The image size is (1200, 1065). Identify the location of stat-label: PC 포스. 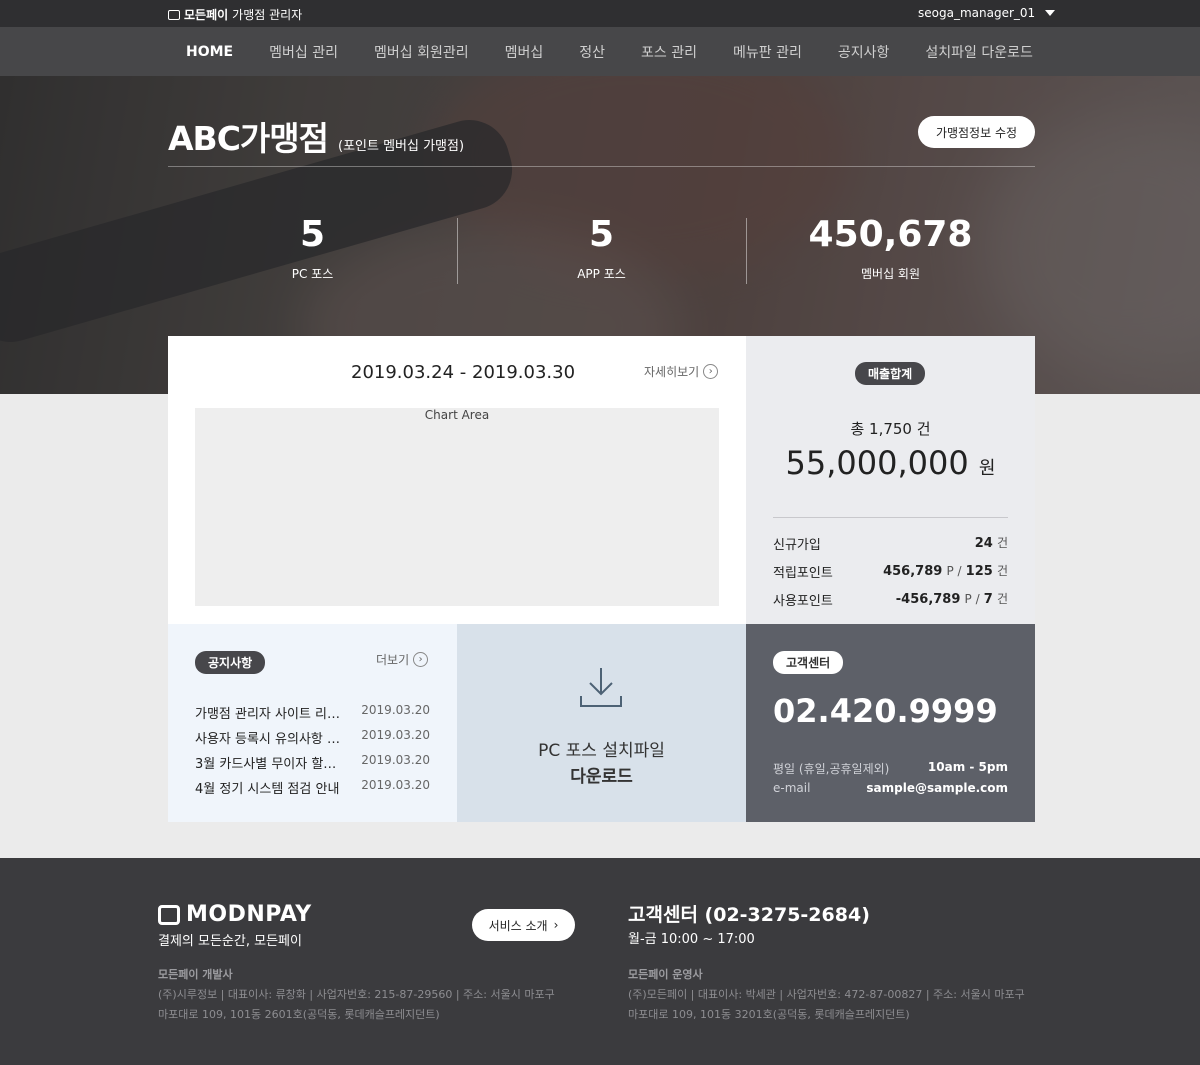
(312, 274).